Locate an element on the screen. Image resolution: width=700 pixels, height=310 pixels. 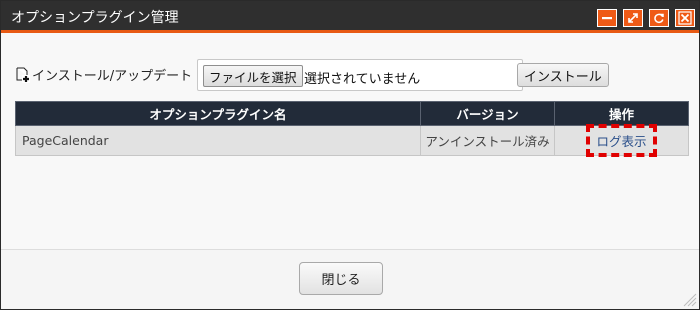
column-header-plugin-name: オプションプラグイン名 is located at coordinates (218, 113).